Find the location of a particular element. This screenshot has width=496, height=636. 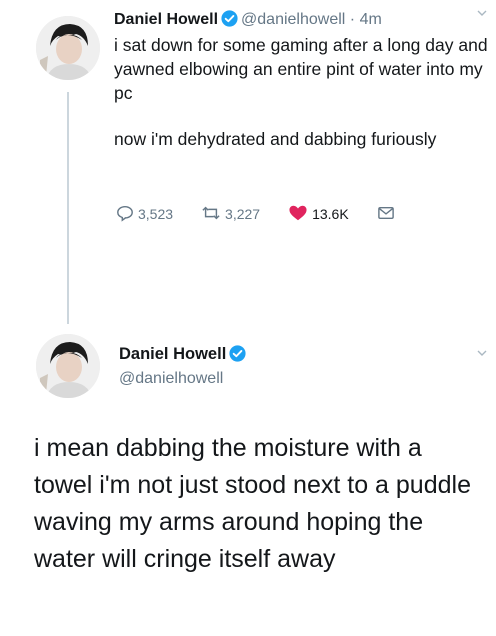

tweet-header: Daniel Howell @danielhowell · 4m is located at coordinates (248, 21).